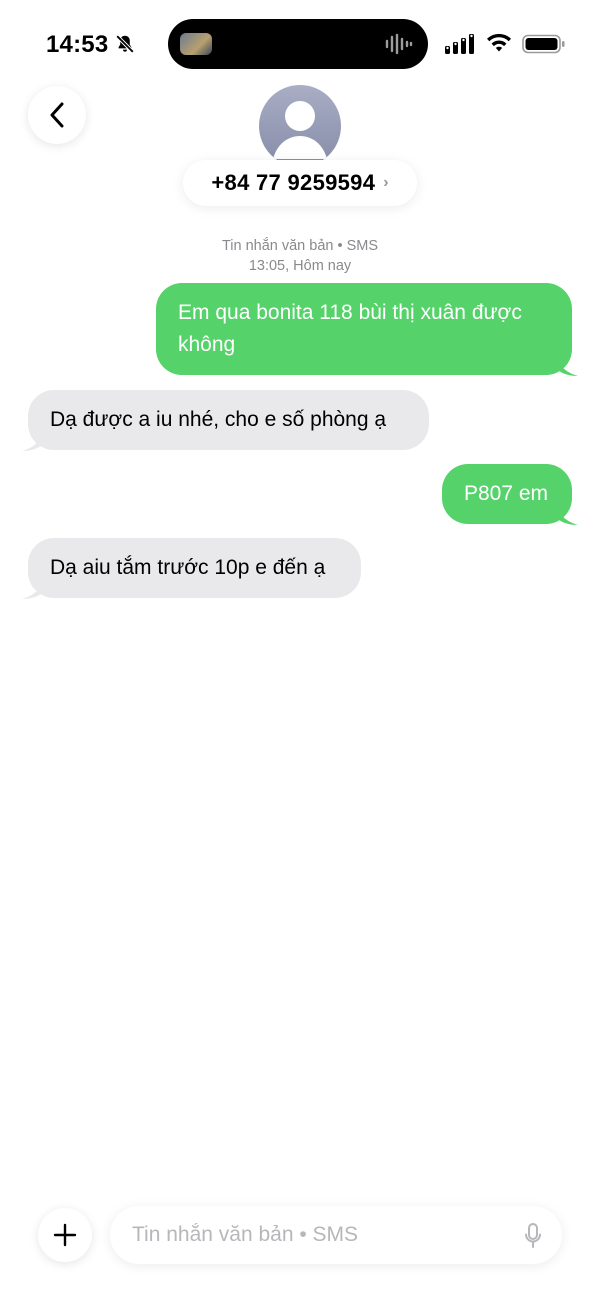  Describe the element at coordinates (506, 493) in the screenshot. I see `message-text: P807 em` at that location.